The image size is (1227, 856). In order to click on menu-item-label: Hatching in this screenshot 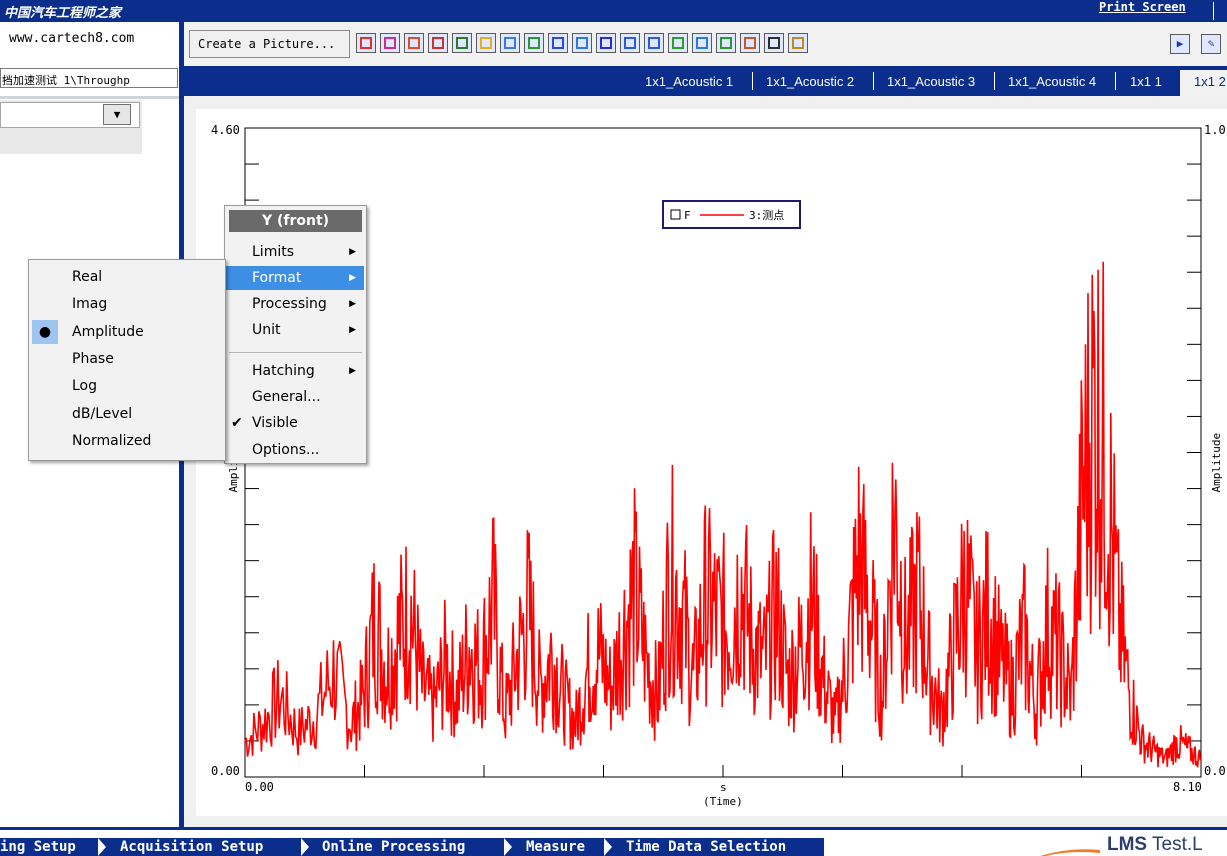, I will do `click(283, 371)`.